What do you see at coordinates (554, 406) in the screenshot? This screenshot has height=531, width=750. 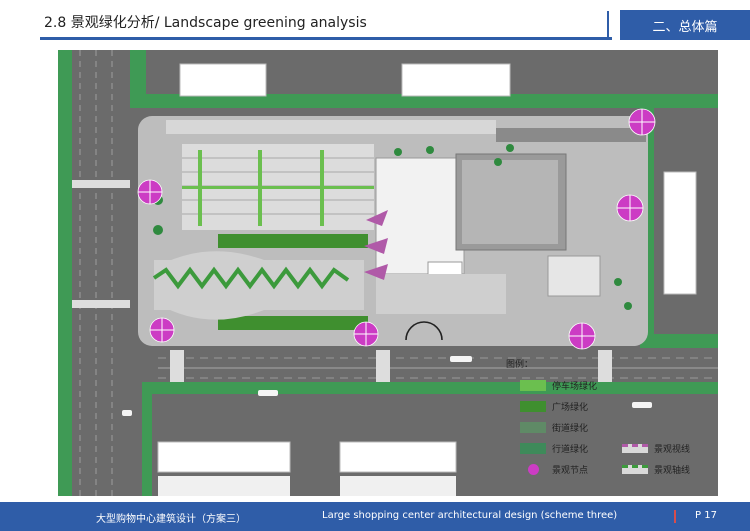 I see `legend-item-plaza-greenery: 广场绿化` at bounding box center [554, 406].